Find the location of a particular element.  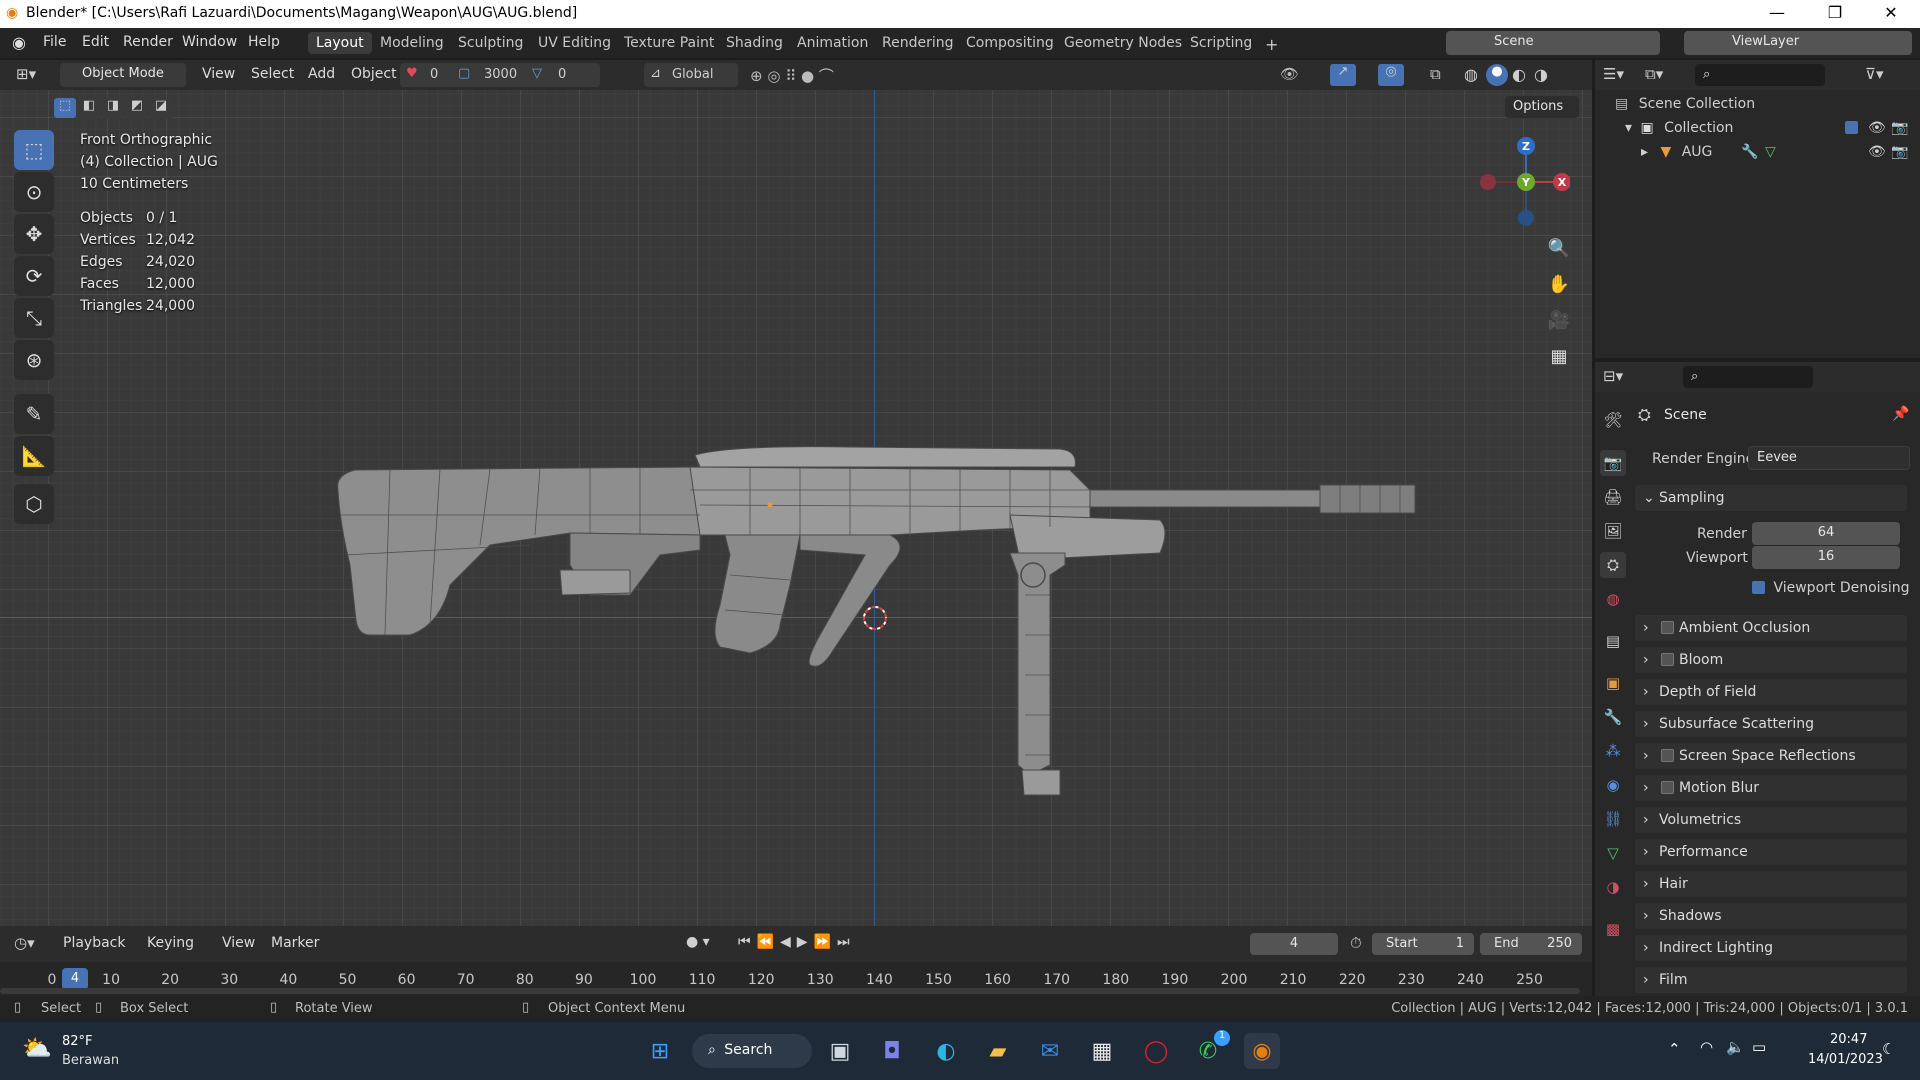

viewport-samples-field: 16 is located at coordinates (1826, 557).